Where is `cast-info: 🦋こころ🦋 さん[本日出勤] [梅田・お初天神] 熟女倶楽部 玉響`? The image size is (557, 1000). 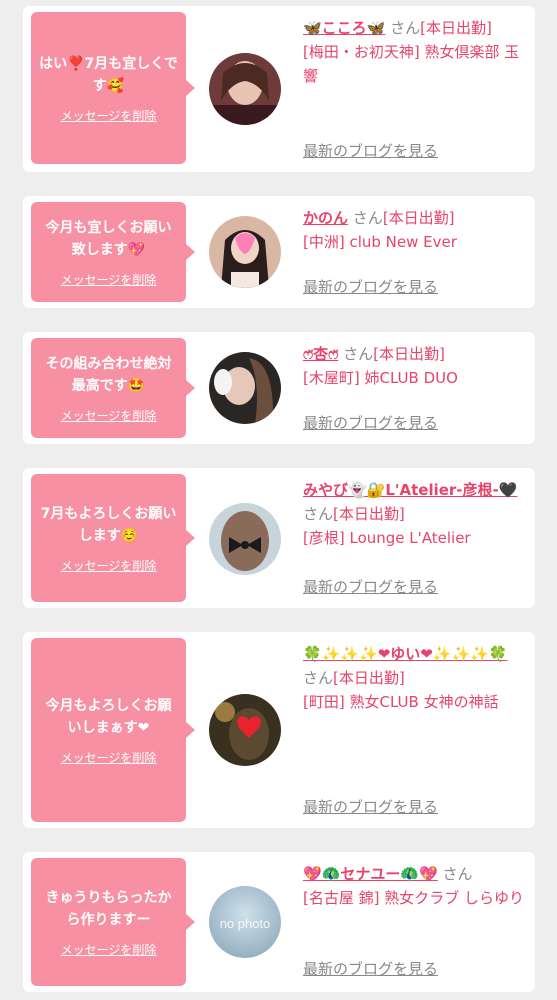
cast-info: 🦋こころ🦋 さん[本日出勤] [梅田・お初天神] 熟女倶楽部 玉響 is located at coordinates (415, 52).